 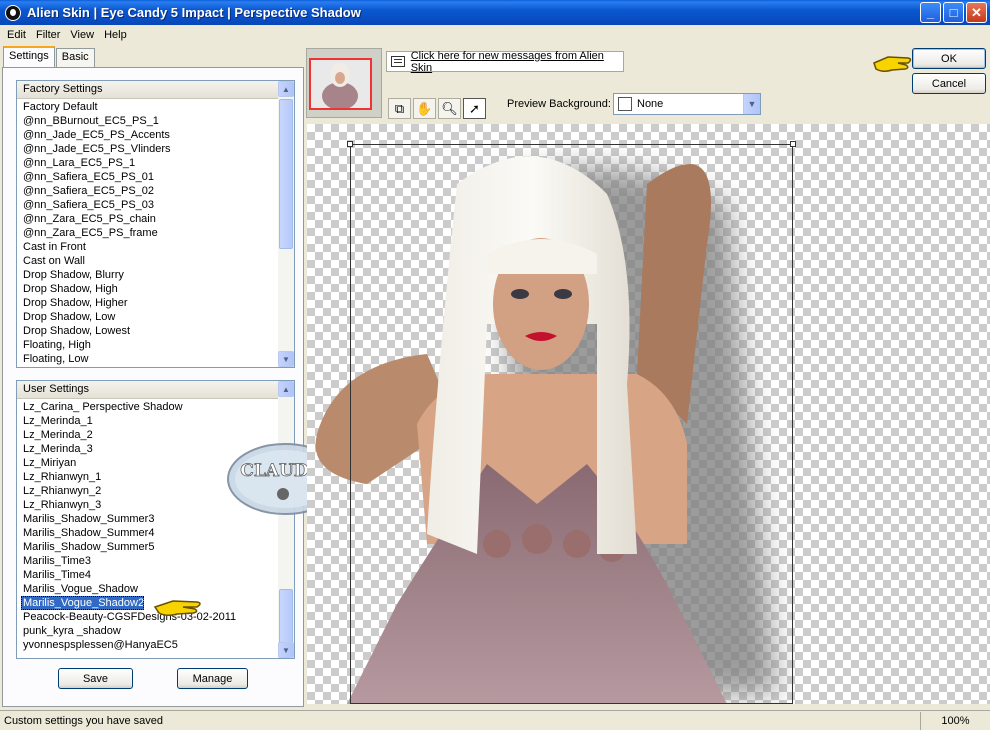 What do you see at coordinates (495, 34) in the screenshot?
I see `menu-bar: Edit Filter View Help` at bounding box center [495, 34].